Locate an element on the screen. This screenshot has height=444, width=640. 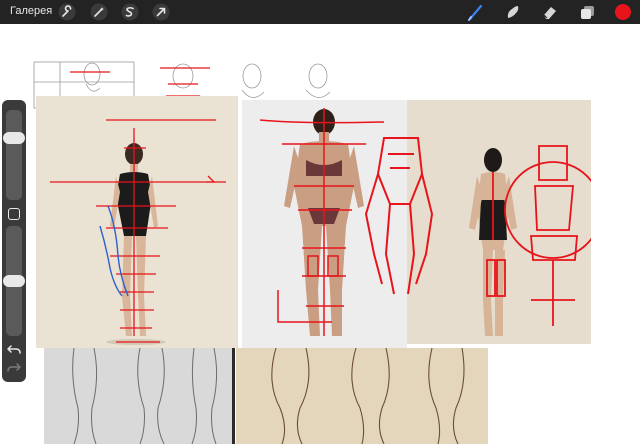
left-sidebar is located at coordinates (14, 241).